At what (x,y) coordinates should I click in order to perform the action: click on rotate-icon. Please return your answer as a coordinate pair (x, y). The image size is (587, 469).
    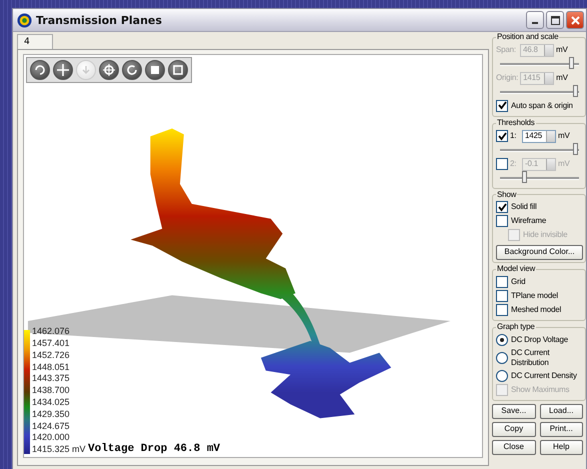
    Looking at the image, I should click on (40, 70).